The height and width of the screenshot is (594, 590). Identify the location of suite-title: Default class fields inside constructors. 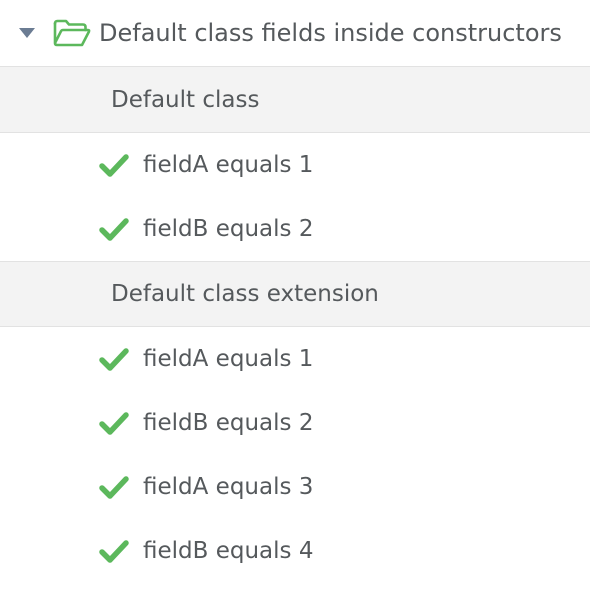
(330, 33).